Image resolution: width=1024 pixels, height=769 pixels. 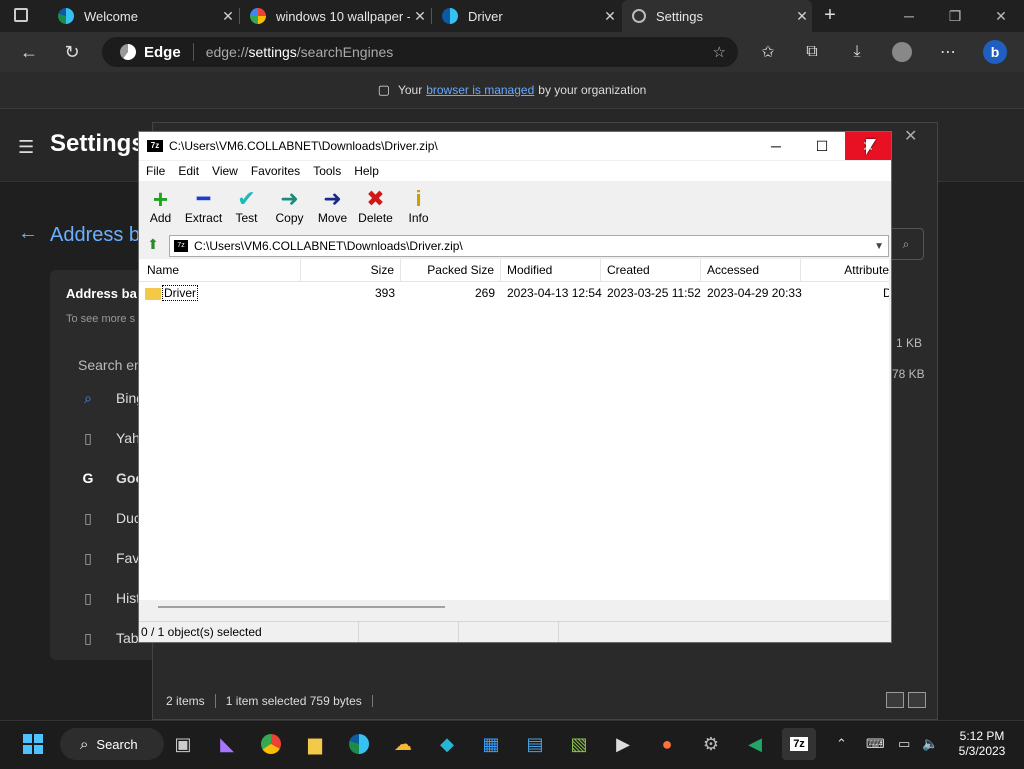 What do you see at coordinates (755, 744) in the screenshot?
I see `vscode-icon: ◀` at bounding box center [755, 744].